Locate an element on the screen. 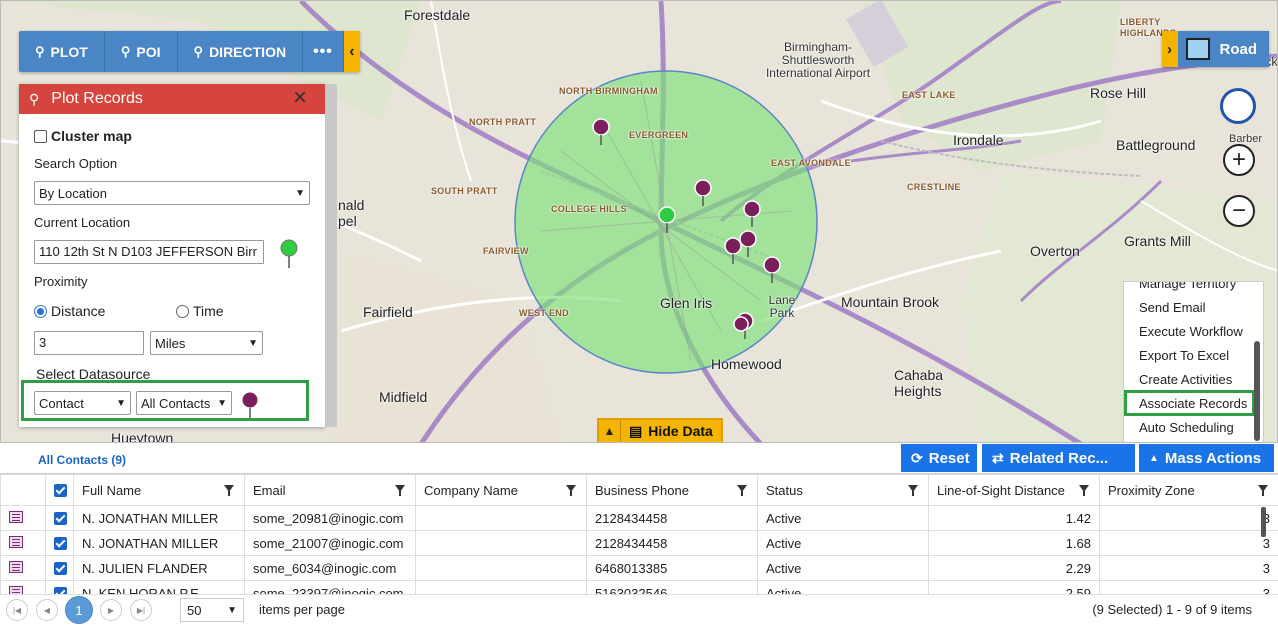  time-option: Time is located at coordinates (200, 311).